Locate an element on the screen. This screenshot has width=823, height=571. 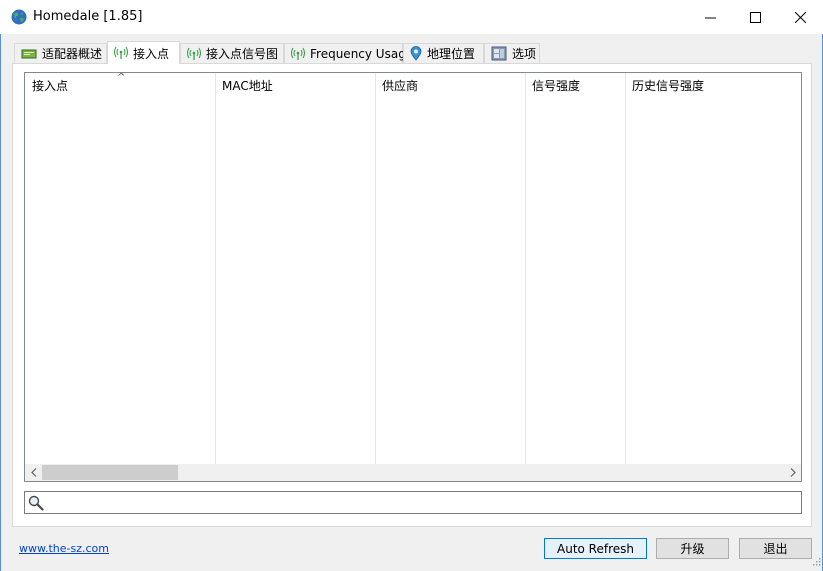
tab-label: 地理位置 is located at coordinates (451, 54).